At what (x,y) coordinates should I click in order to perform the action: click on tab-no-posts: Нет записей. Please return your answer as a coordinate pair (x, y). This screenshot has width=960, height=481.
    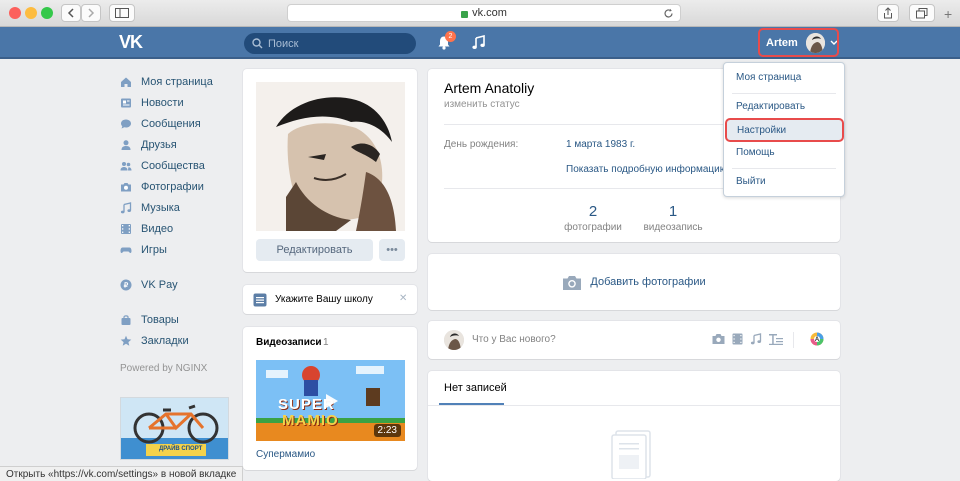
    Looking at the image, I should click on (475, 388).